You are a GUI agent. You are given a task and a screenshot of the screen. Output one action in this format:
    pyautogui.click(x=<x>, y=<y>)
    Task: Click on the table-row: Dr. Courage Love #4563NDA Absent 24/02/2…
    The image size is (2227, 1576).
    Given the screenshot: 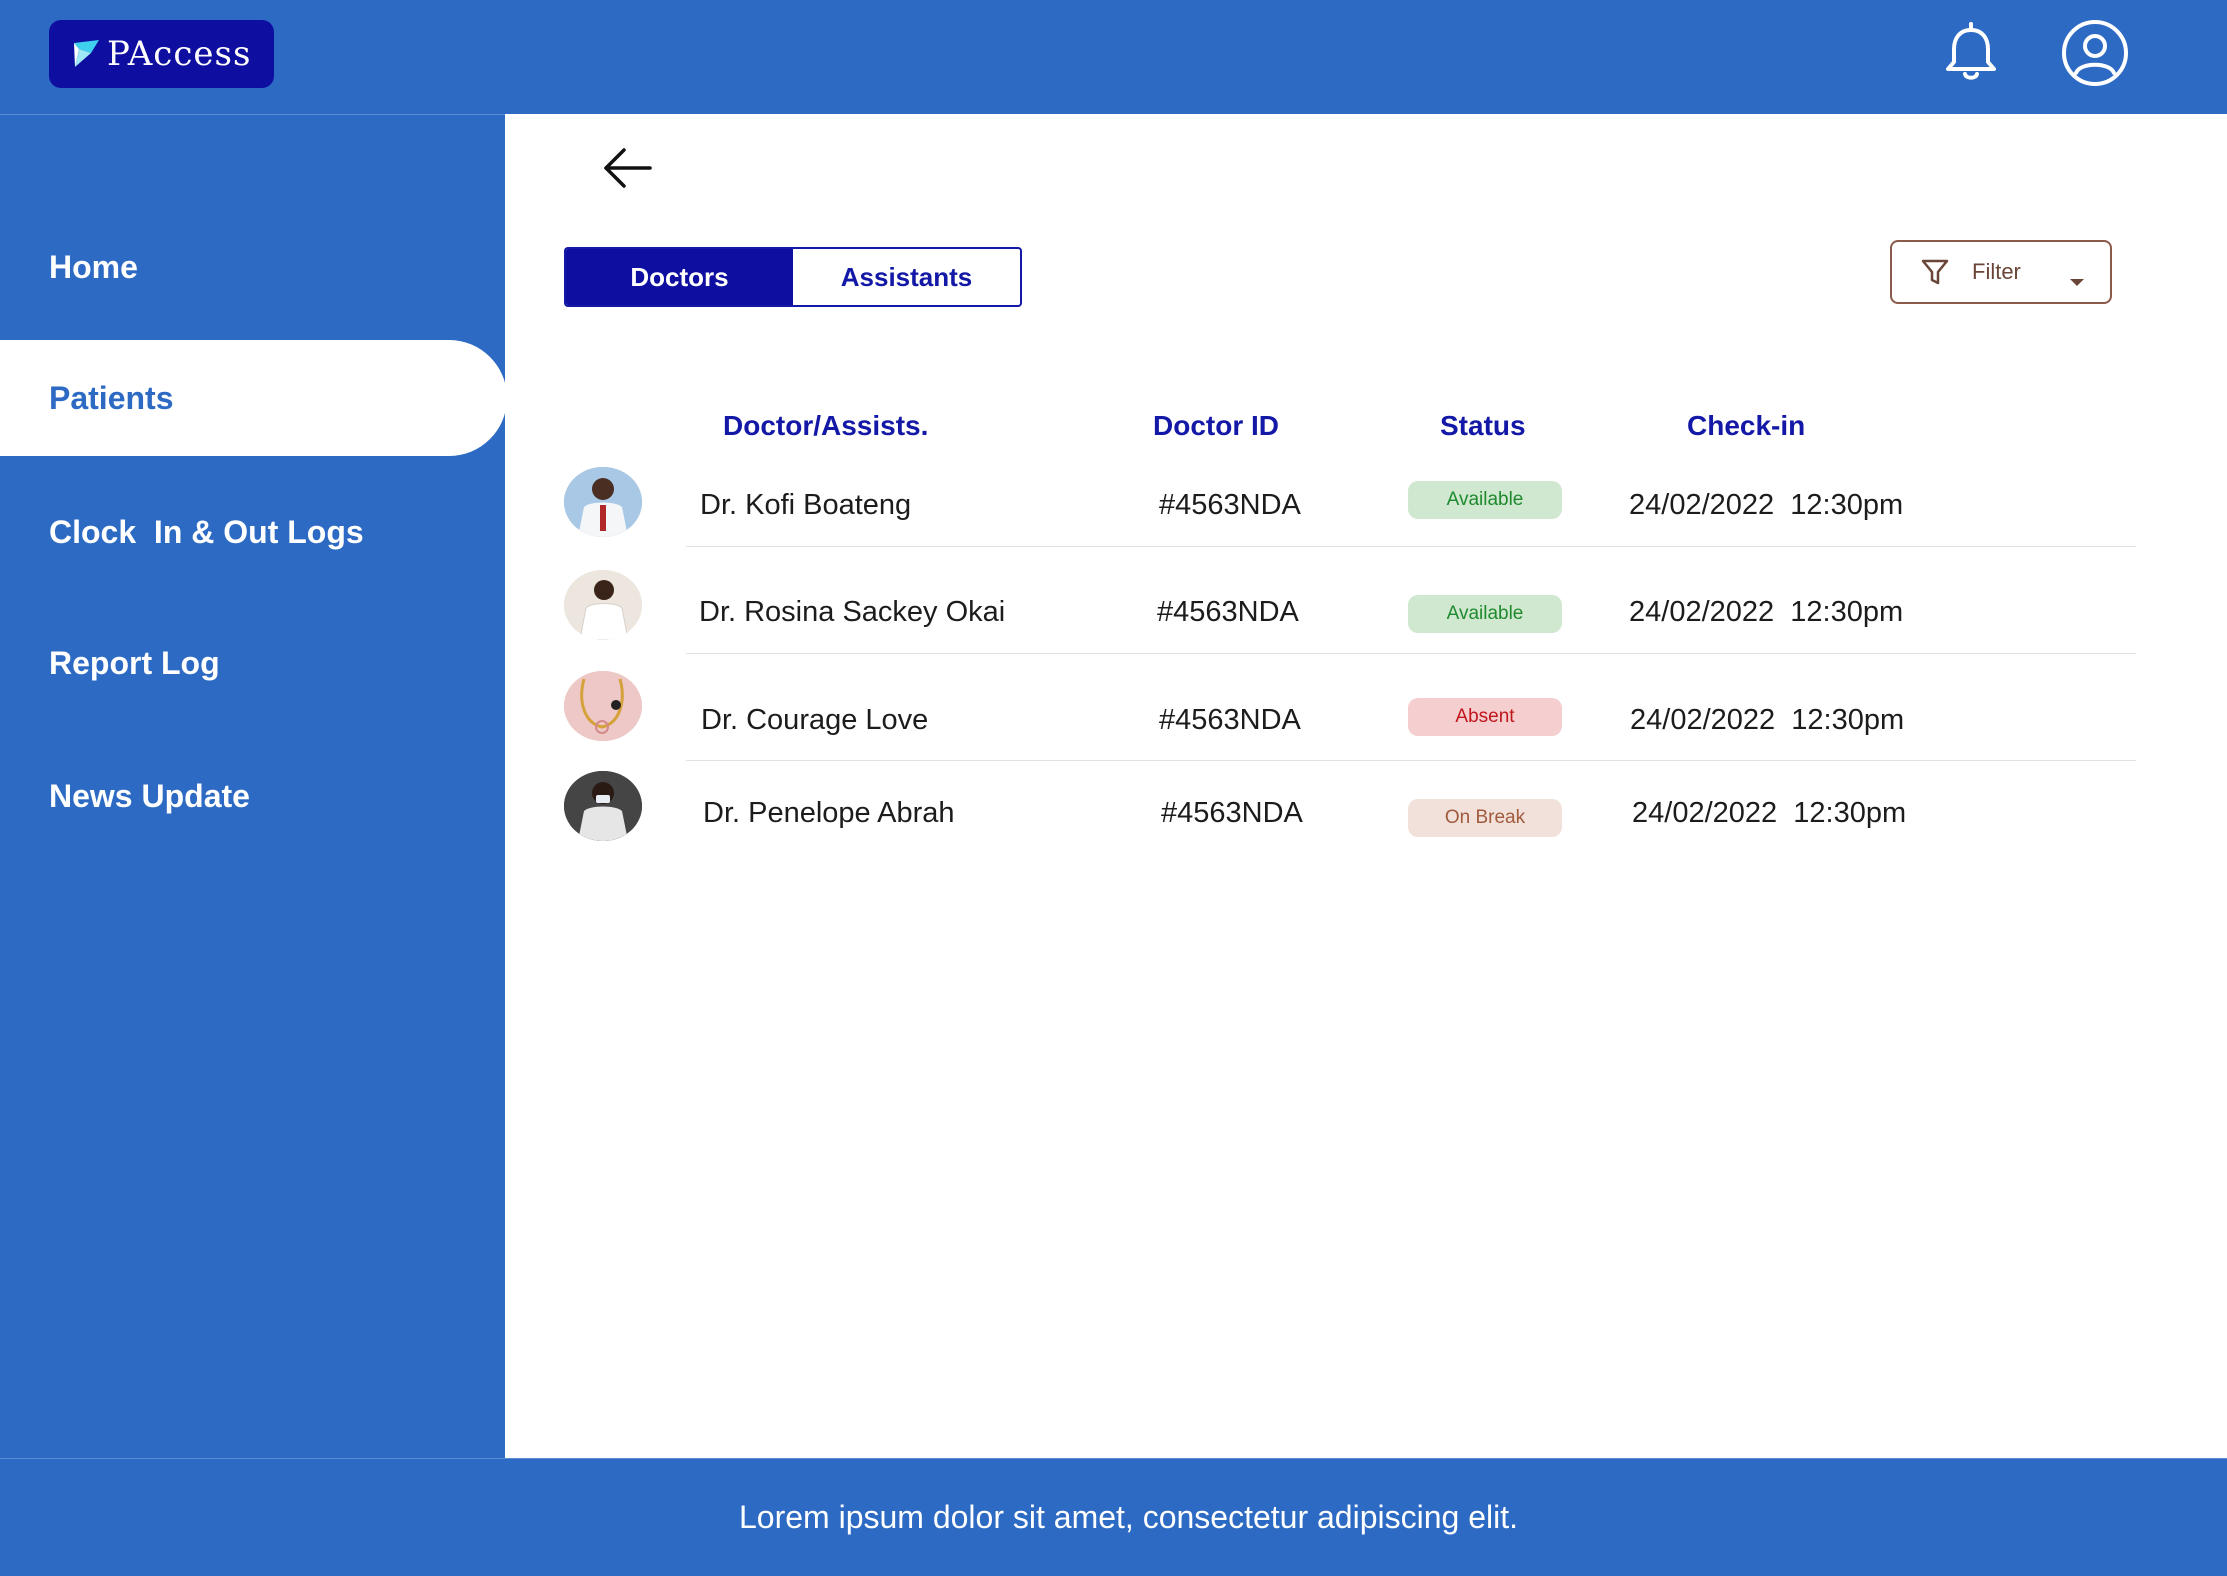 What is the action you would take?
    pyautogui.click(x=1350, y=709)
    